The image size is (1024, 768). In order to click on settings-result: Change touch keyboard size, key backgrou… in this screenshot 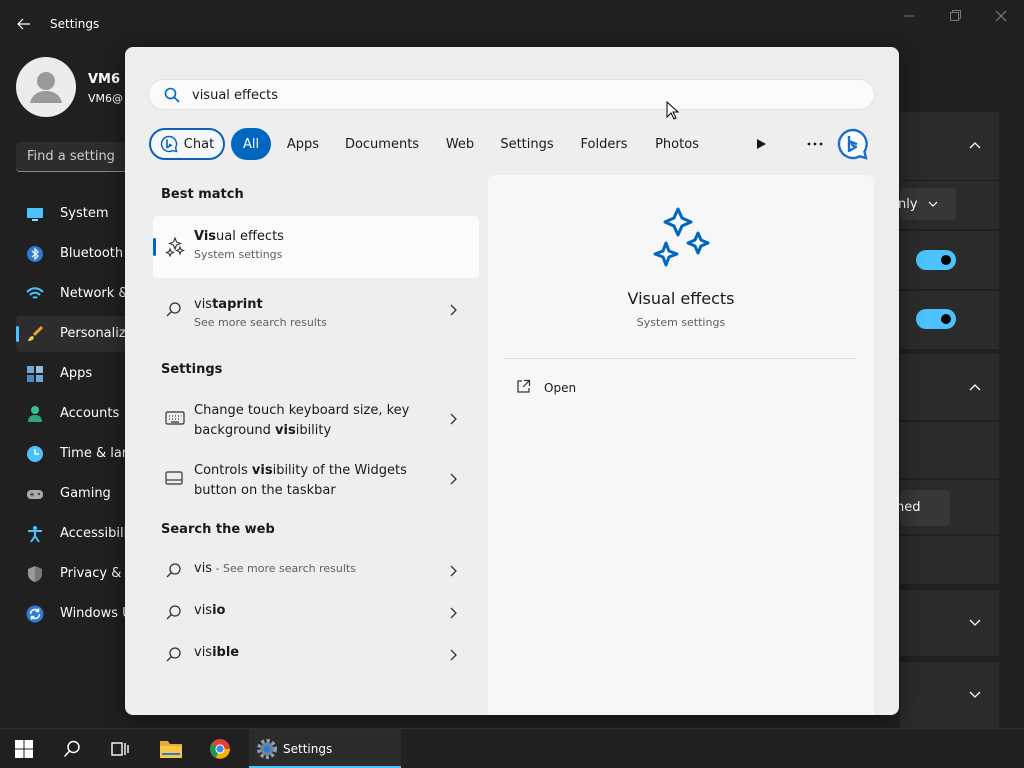, I will do `click(316, 419)`.